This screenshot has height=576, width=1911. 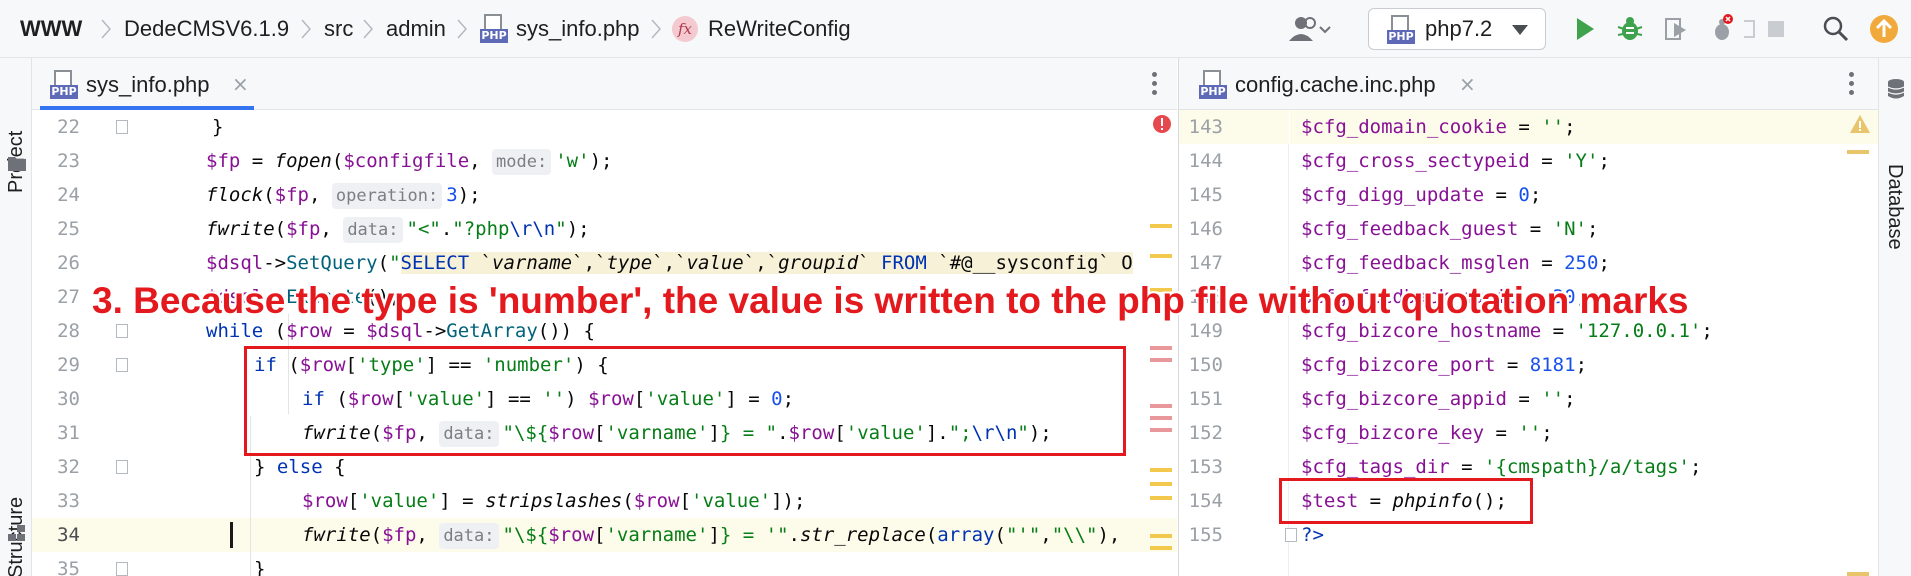 What do you see at coordinates (1750, 29) in the screenshot?
I see `build-icon` at bounding box center [1750, 29].